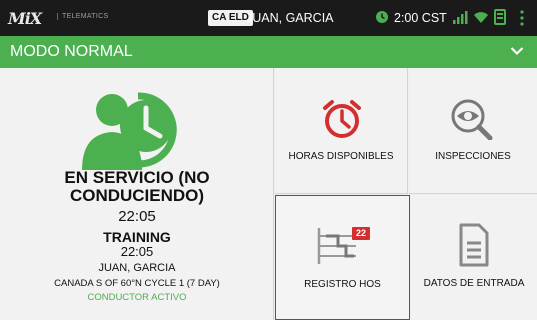 Image resolution: width=537 pixels, height=320 pixels. I want to click on tile-label: INSPECCIONES, so click(473, 156).